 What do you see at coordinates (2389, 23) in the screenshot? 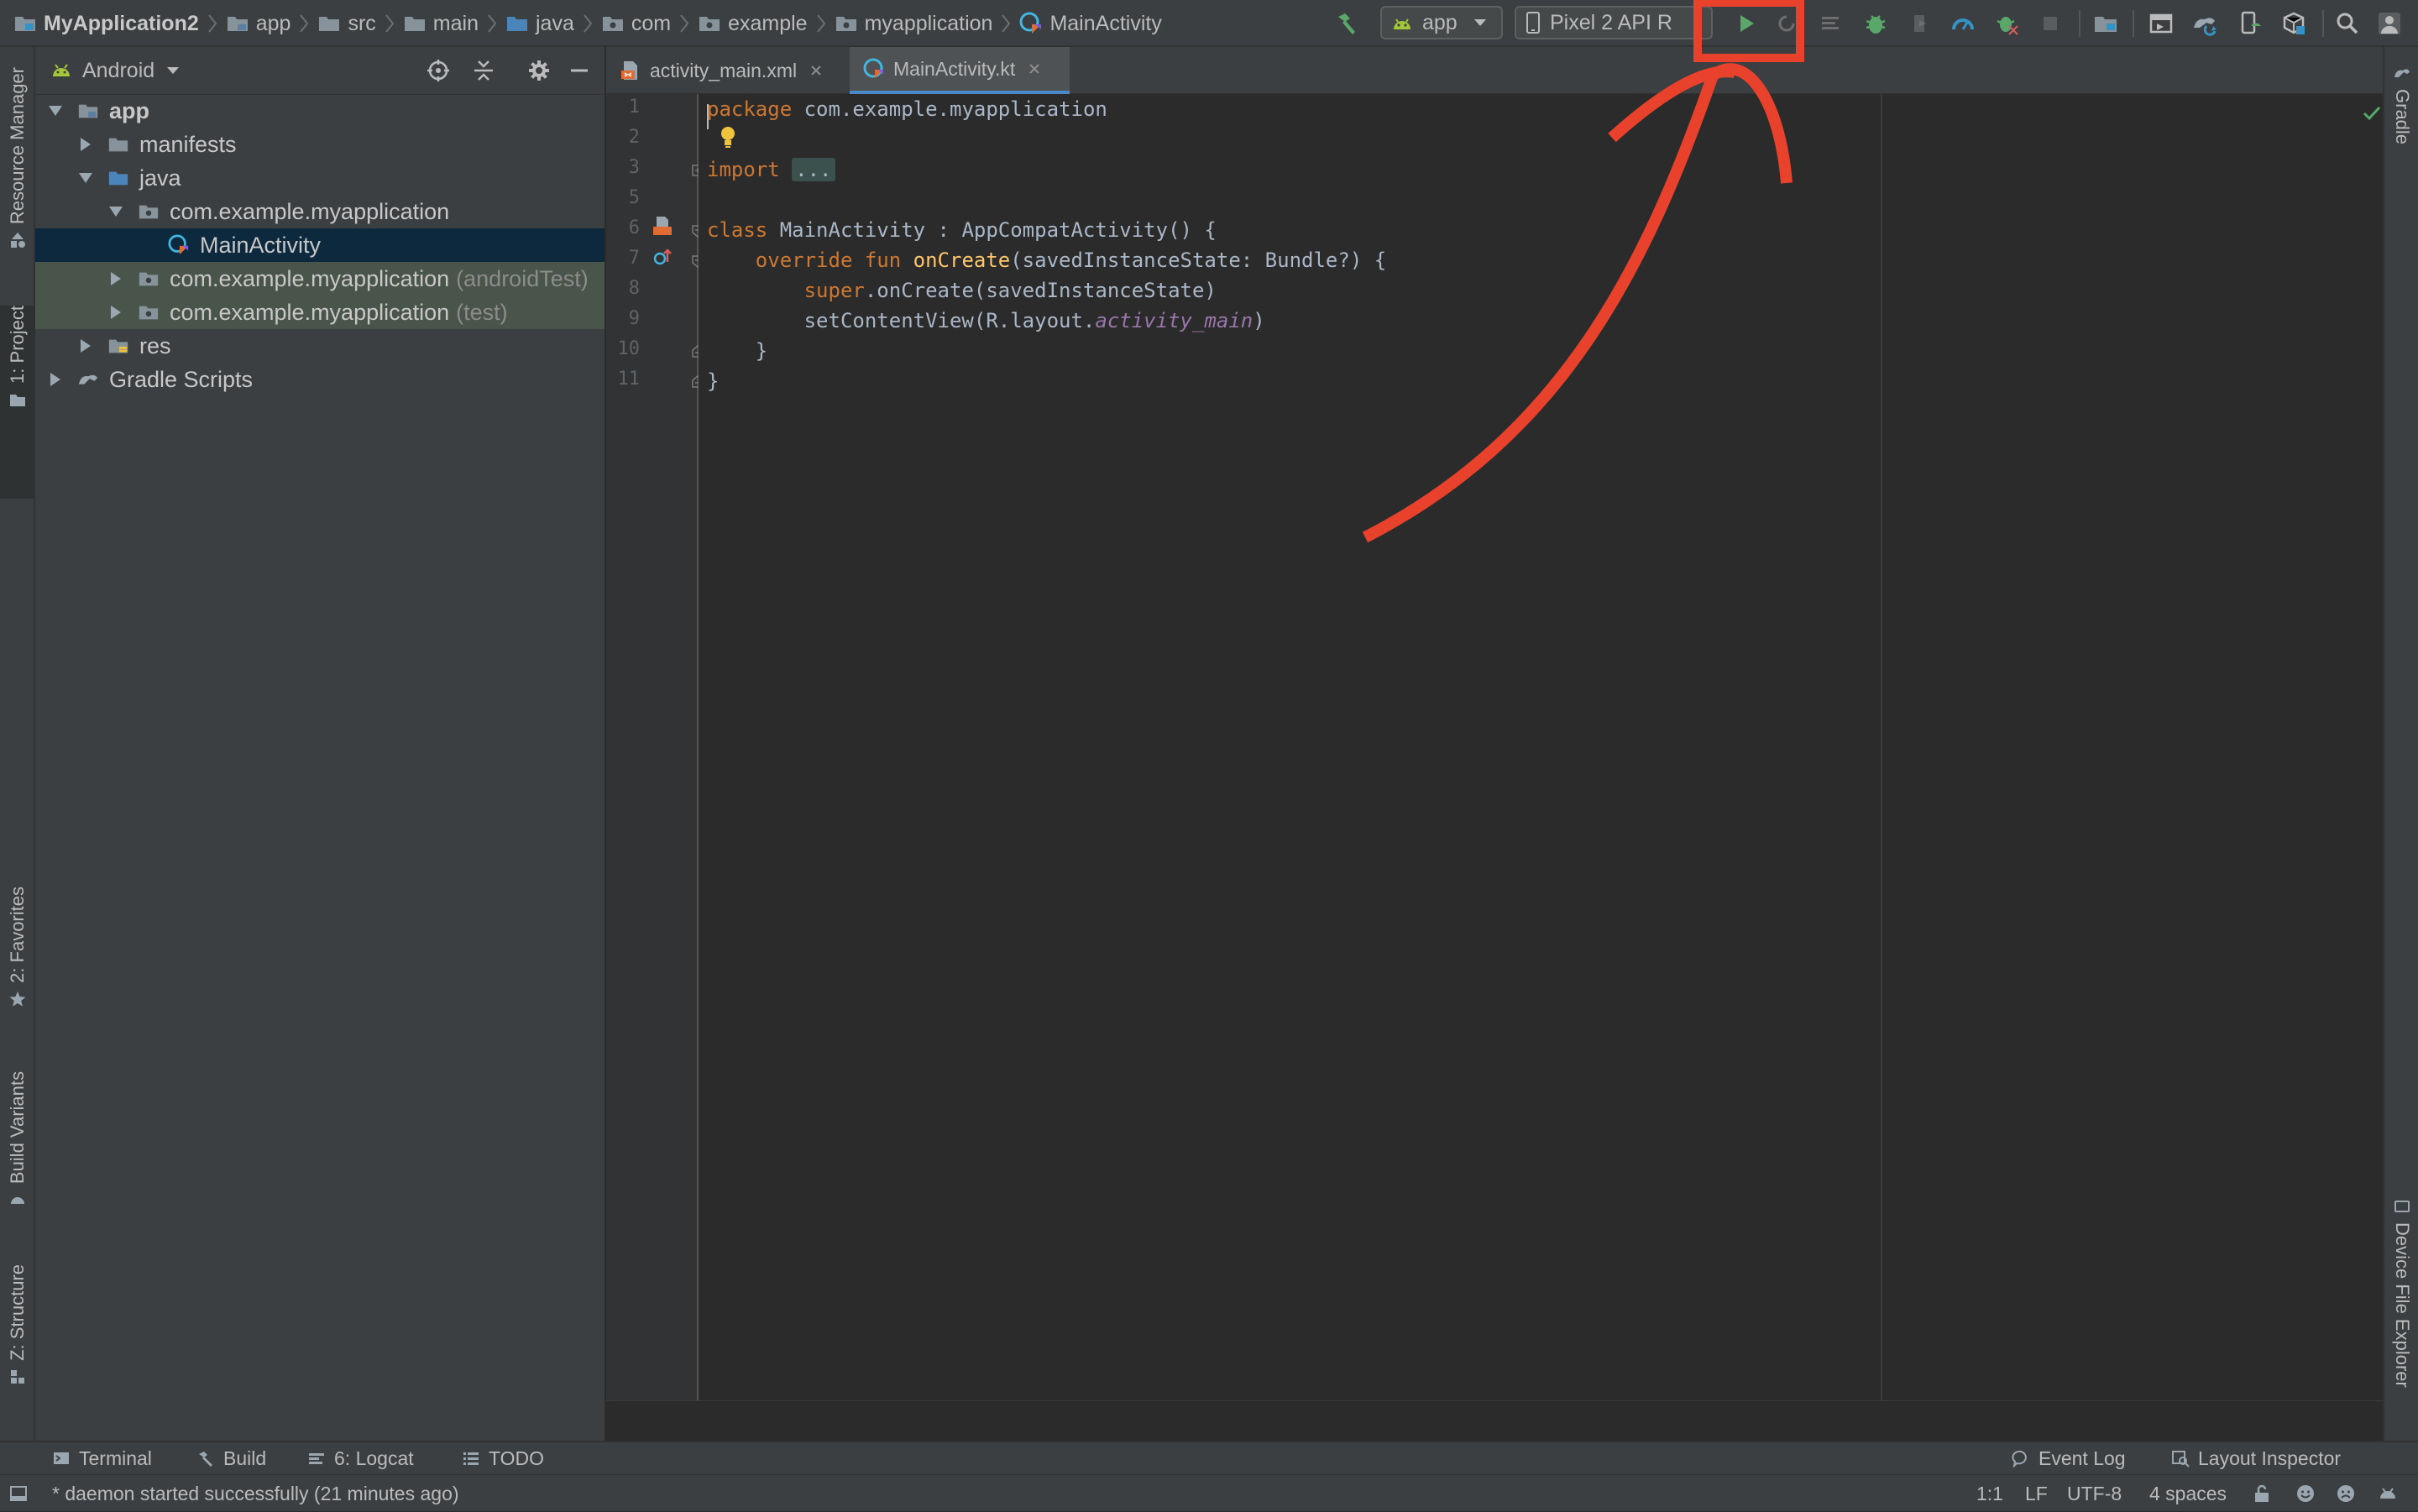
I see `user-avatar` at bounding box center [2389, 23].